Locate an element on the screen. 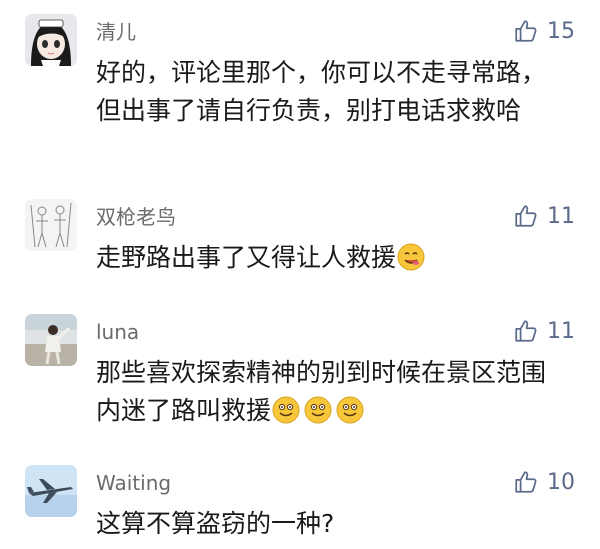 This screenshot has width=600, height=549. like-button: 10 is located at coordinates (544, 482).